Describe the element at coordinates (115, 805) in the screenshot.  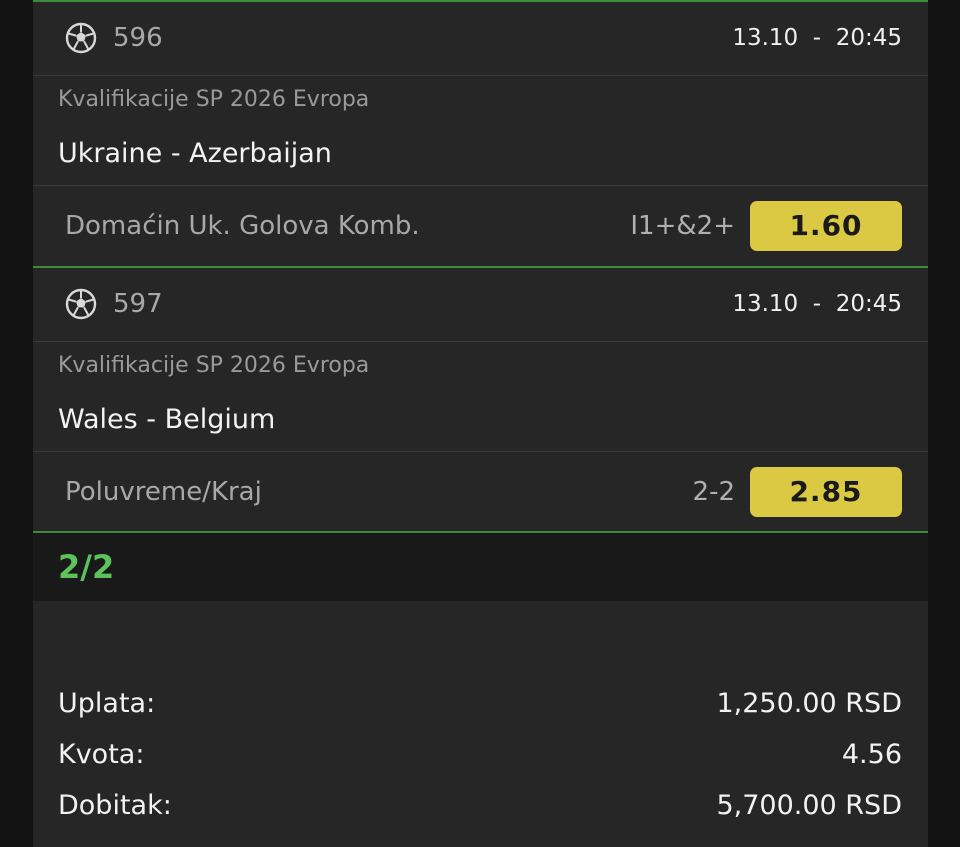
I see `payout-label: Dobitak:` at that location.